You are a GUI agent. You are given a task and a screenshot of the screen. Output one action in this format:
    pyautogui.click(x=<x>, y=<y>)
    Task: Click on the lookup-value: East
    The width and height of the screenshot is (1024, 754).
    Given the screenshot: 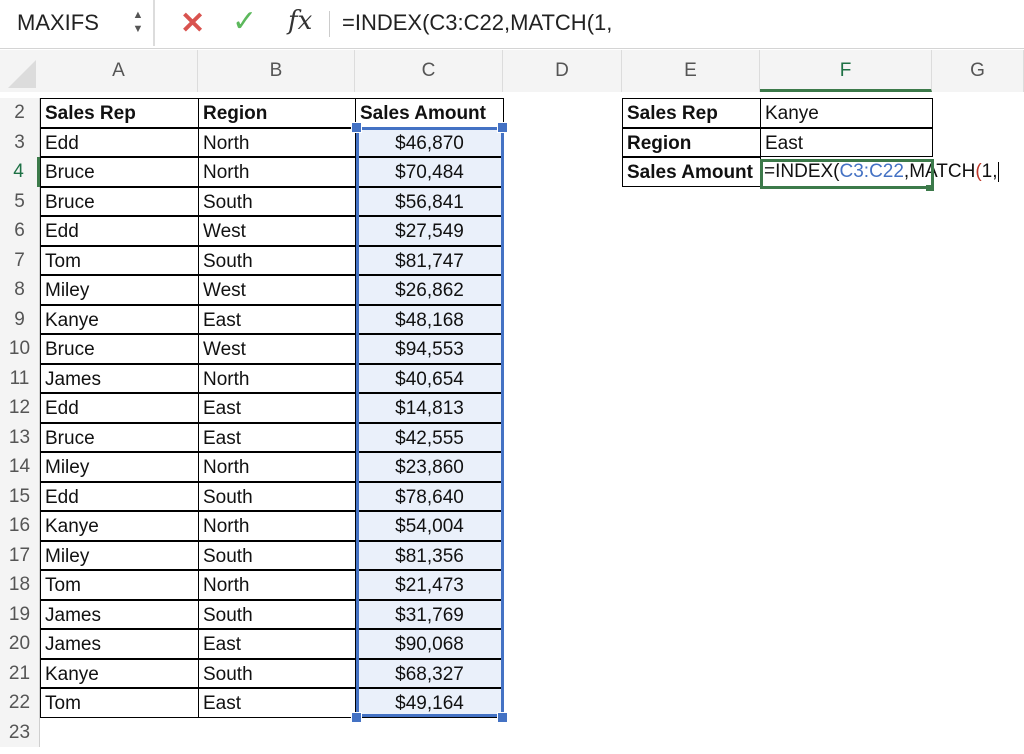 What is the action you would take?
    pyautogui.click(x=846, y=142)
    